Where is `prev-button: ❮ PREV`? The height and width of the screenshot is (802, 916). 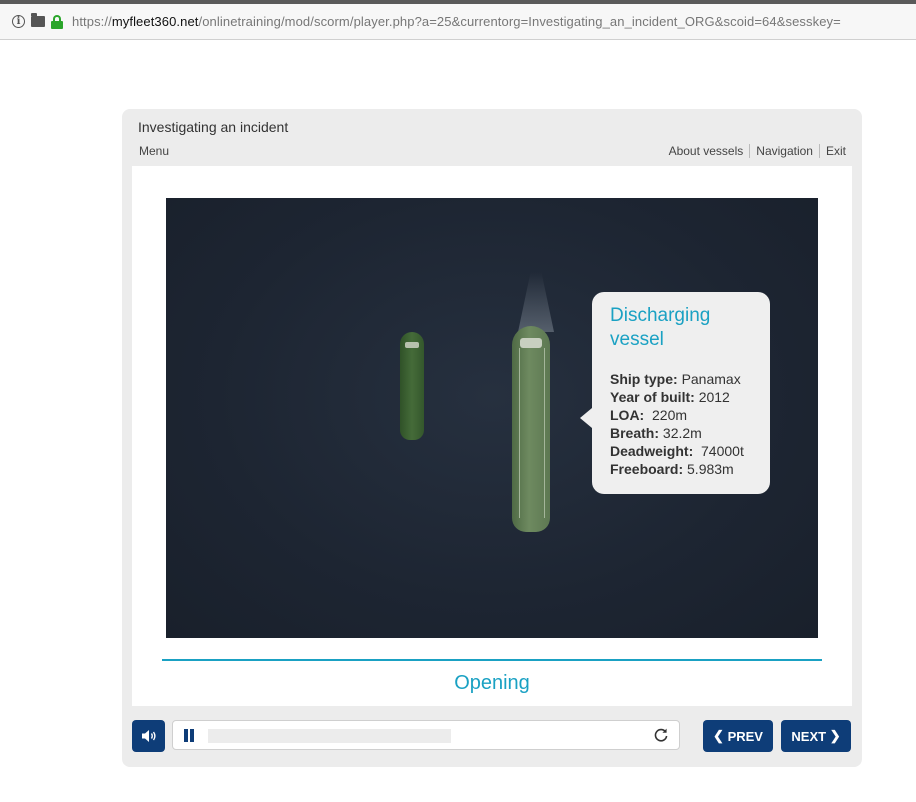 prev-button: ❮ PREV is located at coordinates (738, 736).